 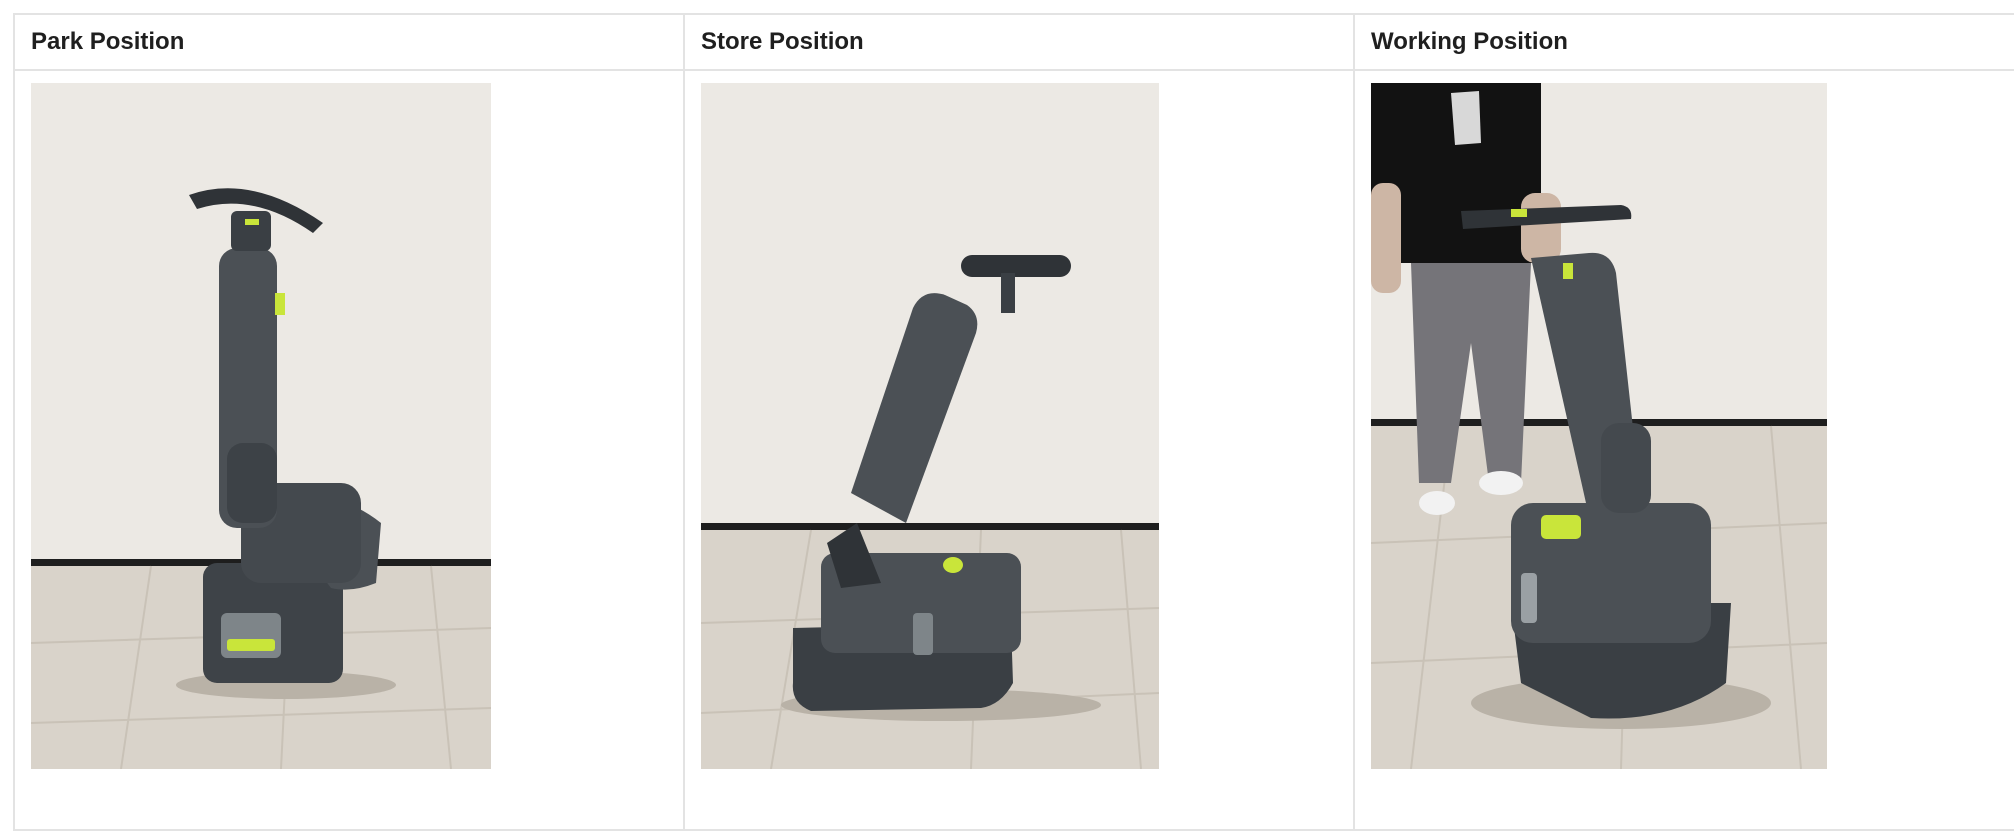 I want to click on header-working-position: Working Position, so click(x=1683, y=42).